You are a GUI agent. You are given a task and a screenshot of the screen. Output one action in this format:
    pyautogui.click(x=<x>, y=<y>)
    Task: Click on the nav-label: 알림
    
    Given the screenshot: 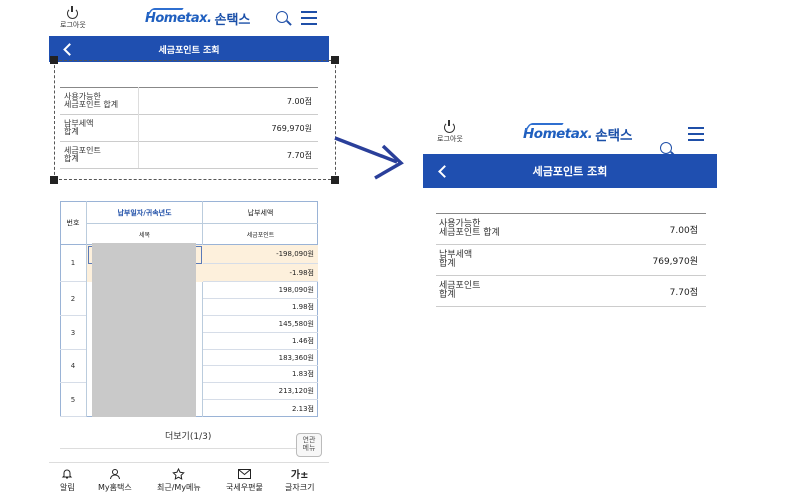 What is the action you would take?
    pyautogui.click(x=67, y=487)
    